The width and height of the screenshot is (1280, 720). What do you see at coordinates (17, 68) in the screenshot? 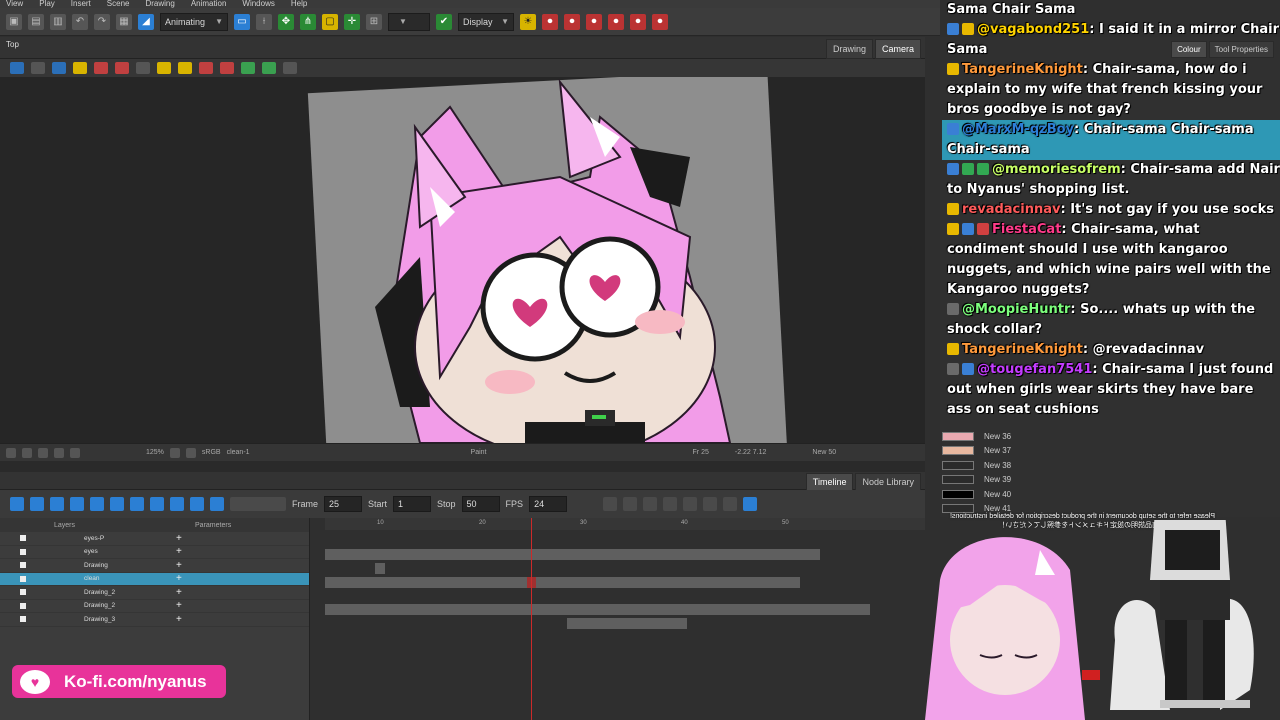
I see `select-tool-icon` at bounding box center [17, 68].